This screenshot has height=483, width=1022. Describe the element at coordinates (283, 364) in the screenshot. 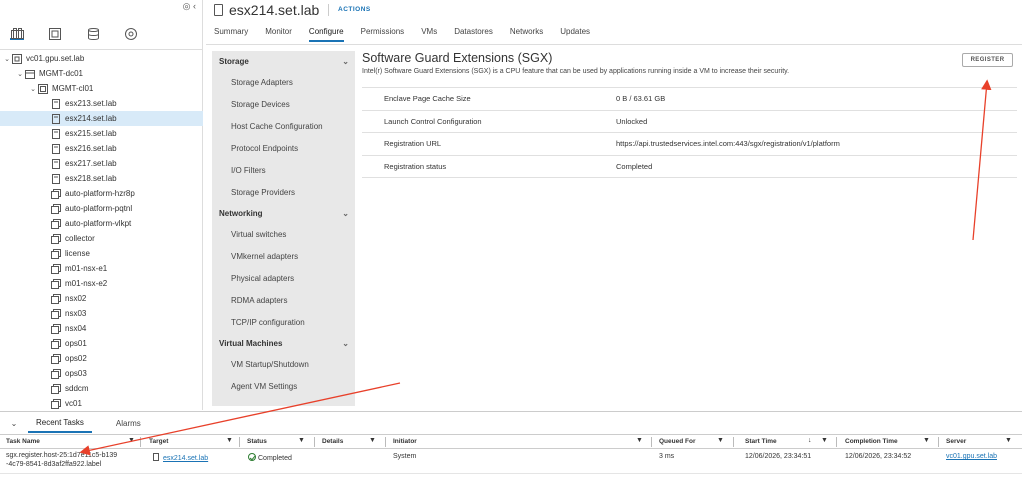

I see `nav-item: VM Startup/Shutdown` at that location.